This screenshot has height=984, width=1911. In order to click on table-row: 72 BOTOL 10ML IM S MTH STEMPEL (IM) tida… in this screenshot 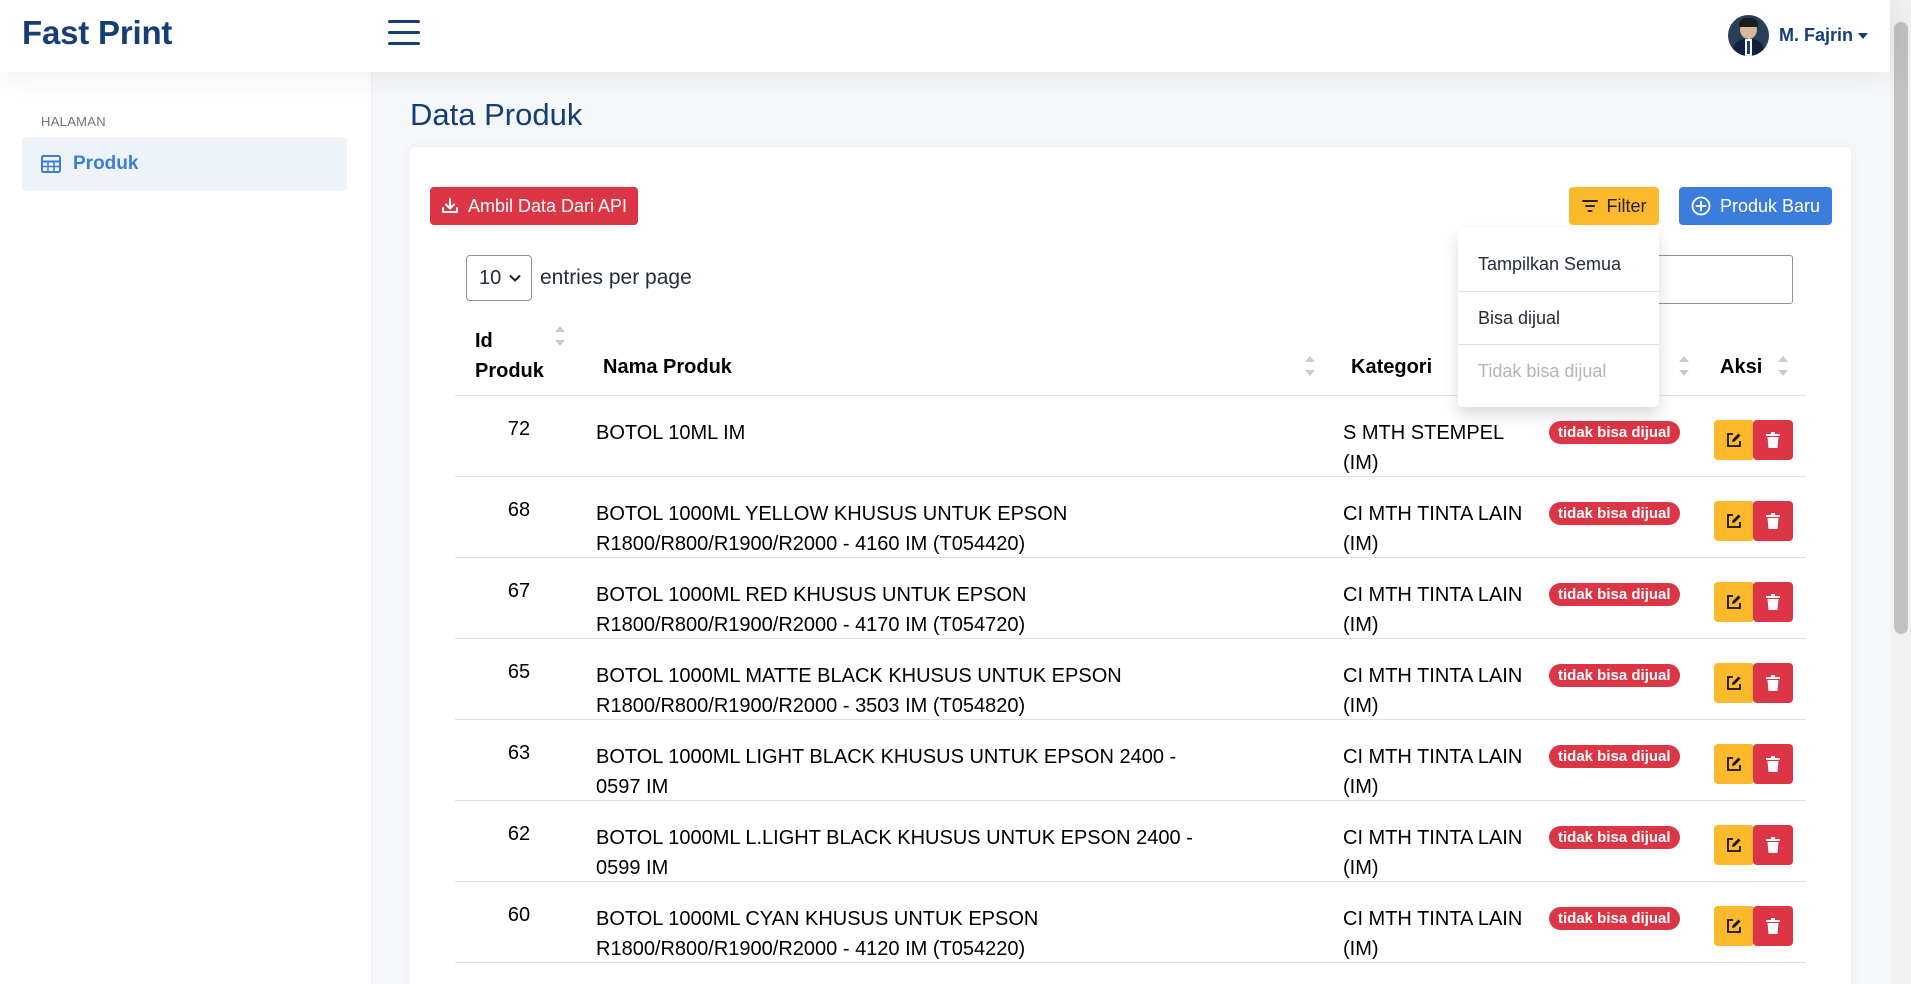, I will do `click(1130, 436)`.